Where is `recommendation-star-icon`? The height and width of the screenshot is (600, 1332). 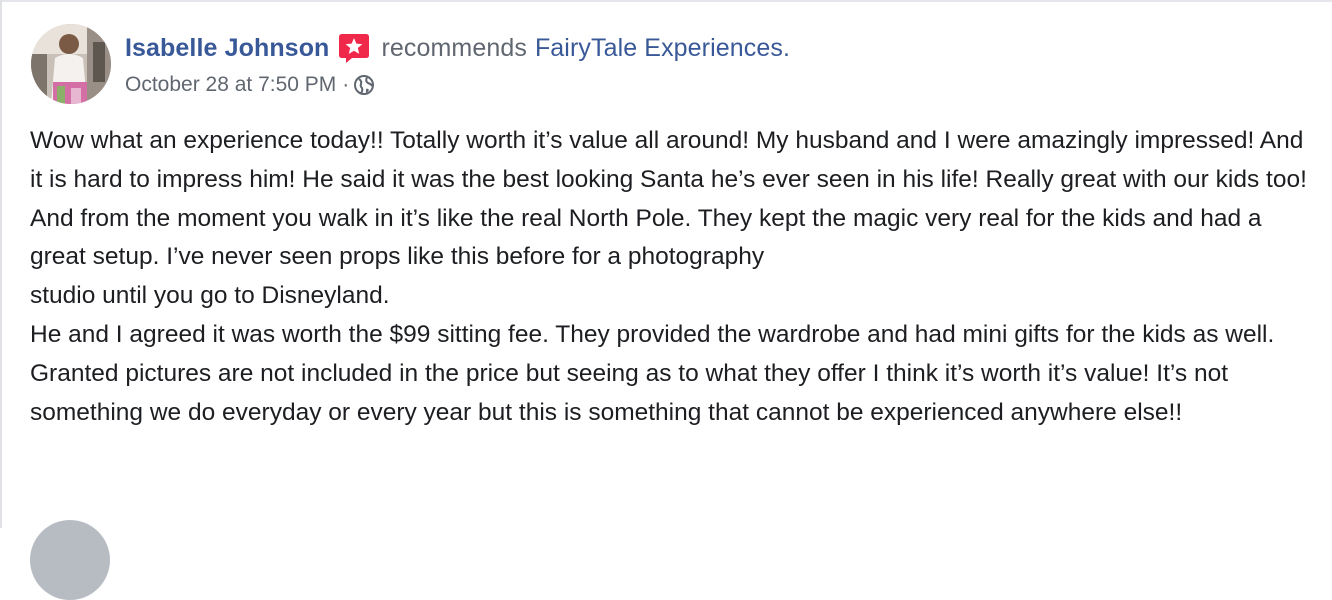
recommendation-star-icon is located at coordinates (354, 48).